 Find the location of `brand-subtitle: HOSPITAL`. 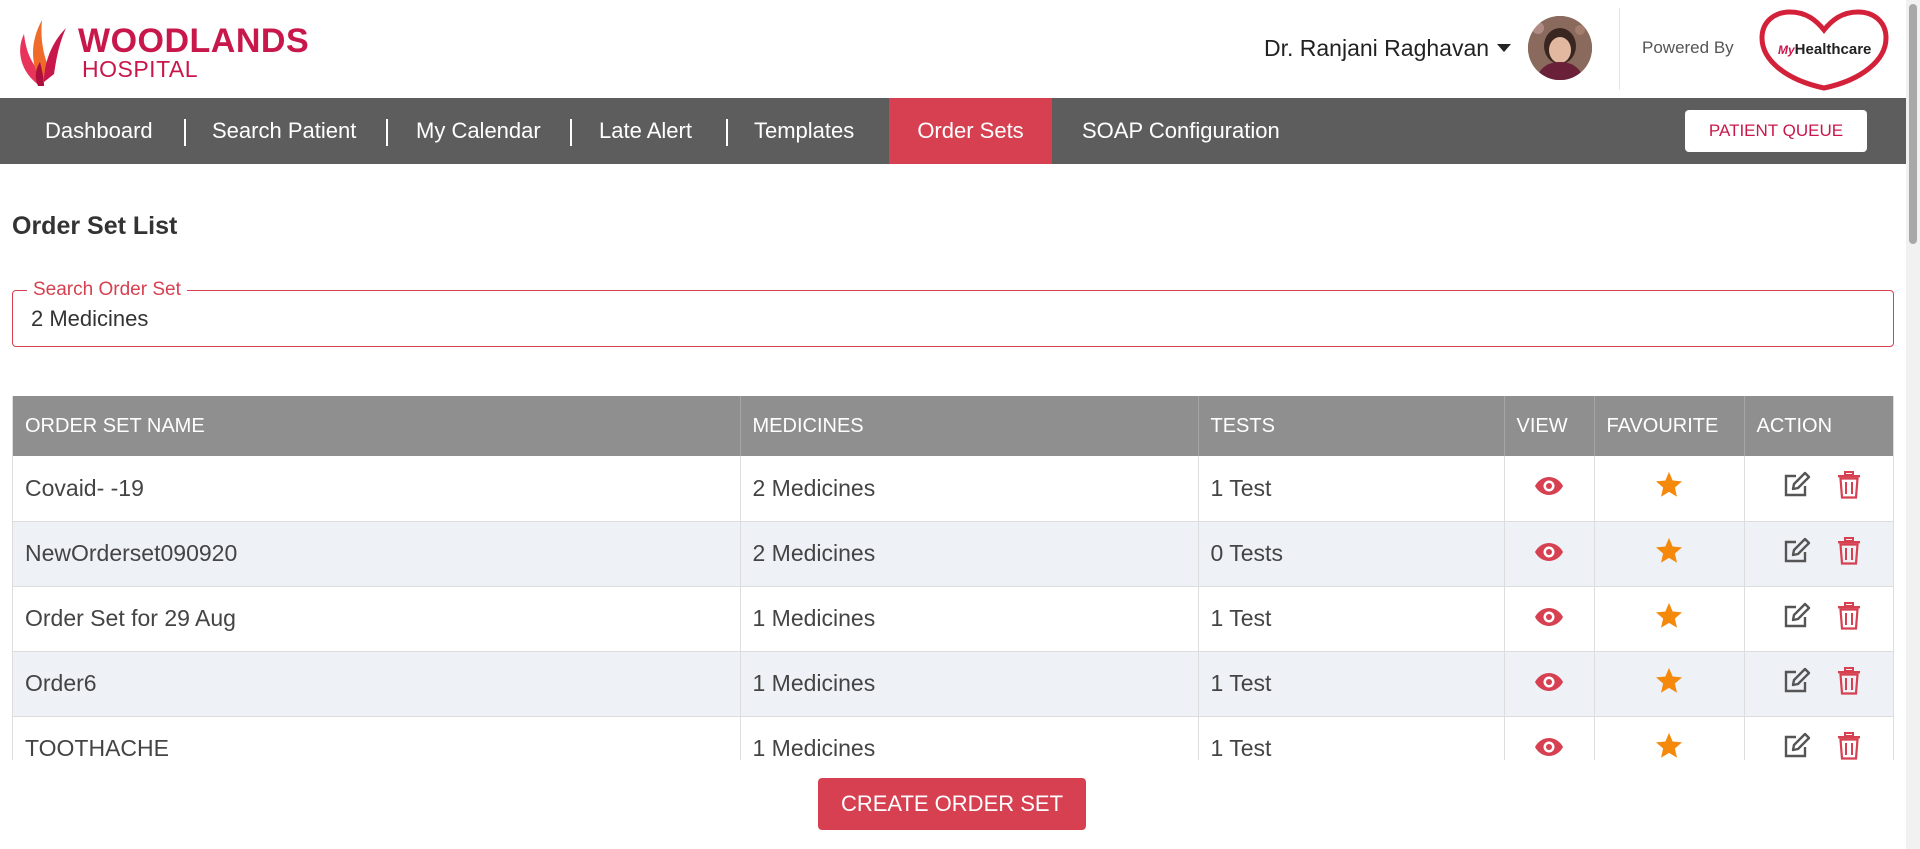

brand-subtitle: HOSPITAL is located at coordinates (140, 69).